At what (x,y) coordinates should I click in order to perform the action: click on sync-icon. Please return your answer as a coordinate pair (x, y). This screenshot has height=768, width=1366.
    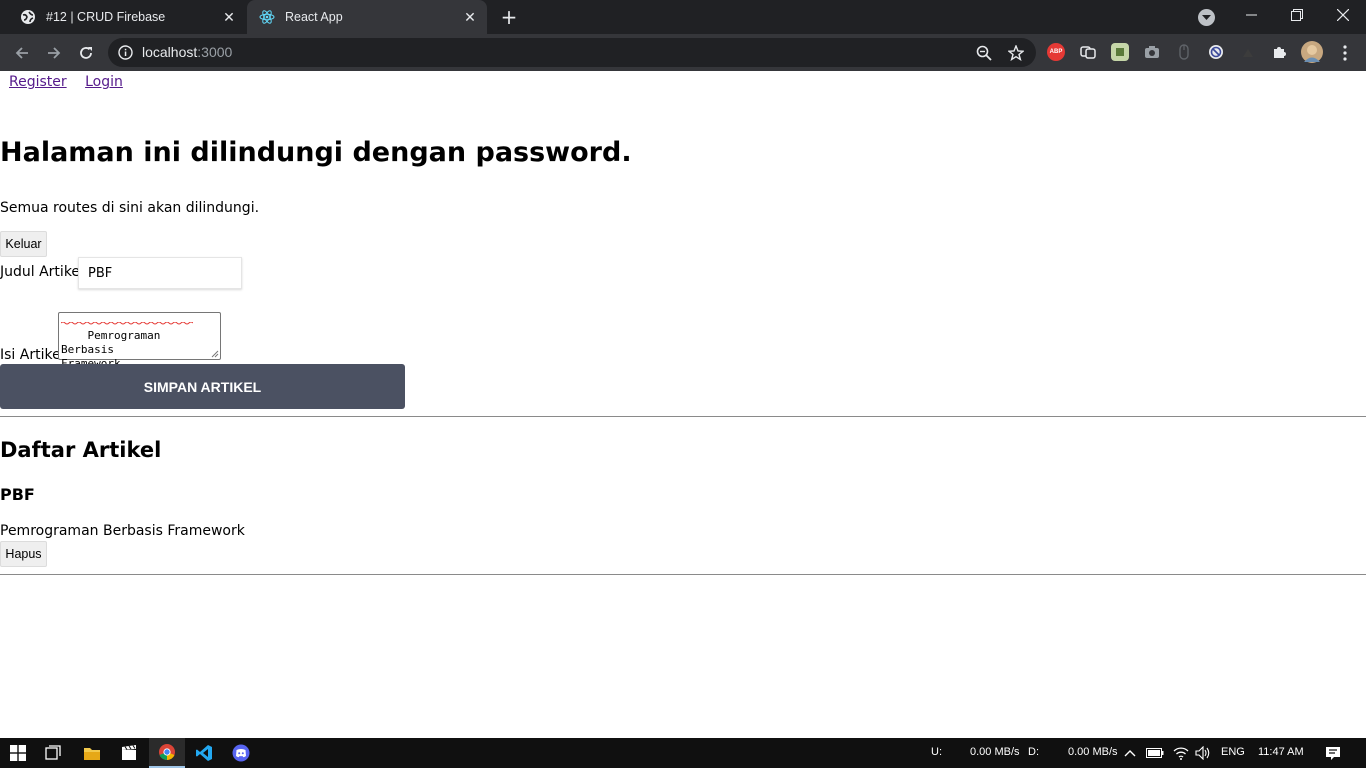
    Looking at the image, I should click on (1088, 52).